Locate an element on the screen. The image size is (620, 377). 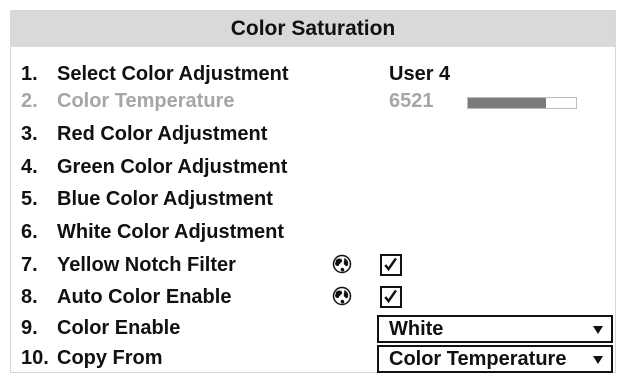
auto-color-enable-checkbox is located at coordinates (391, 297).